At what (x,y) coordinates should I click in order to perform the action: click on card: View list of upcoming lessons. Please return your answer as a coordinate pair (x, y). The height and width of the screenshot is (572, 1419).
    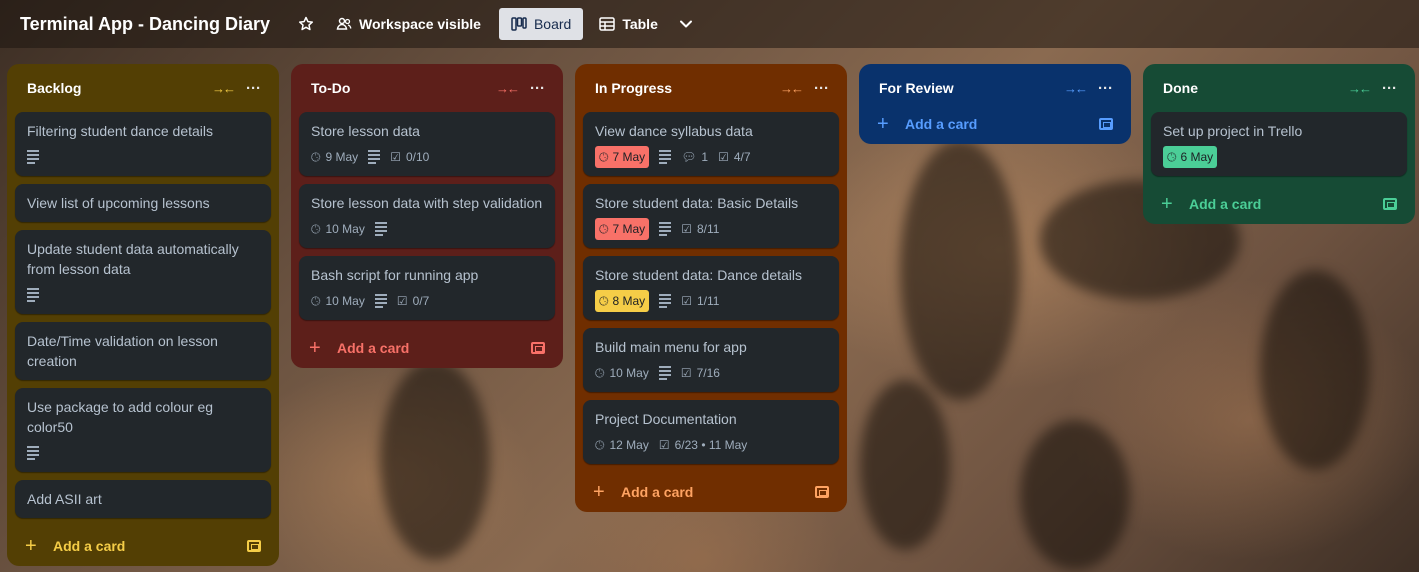
    Looking at the image, I should click on (143, 203).